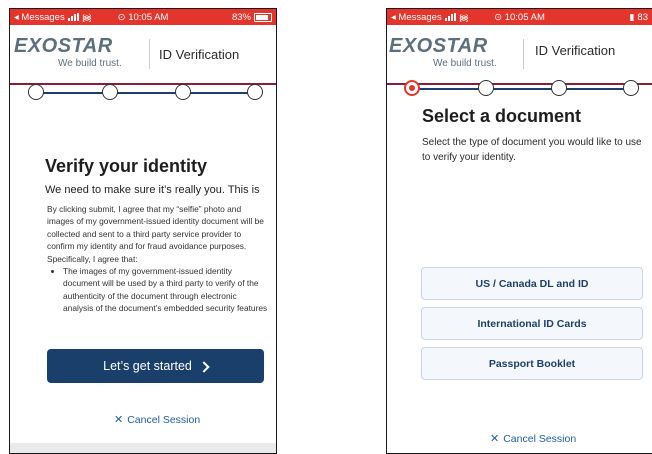 Image resolution: width=652 pixels, height=454 pixels. Describe the element at coordinates (126, 166) in the screenshot. I see `verify-heading: Verify your identity` at that location.